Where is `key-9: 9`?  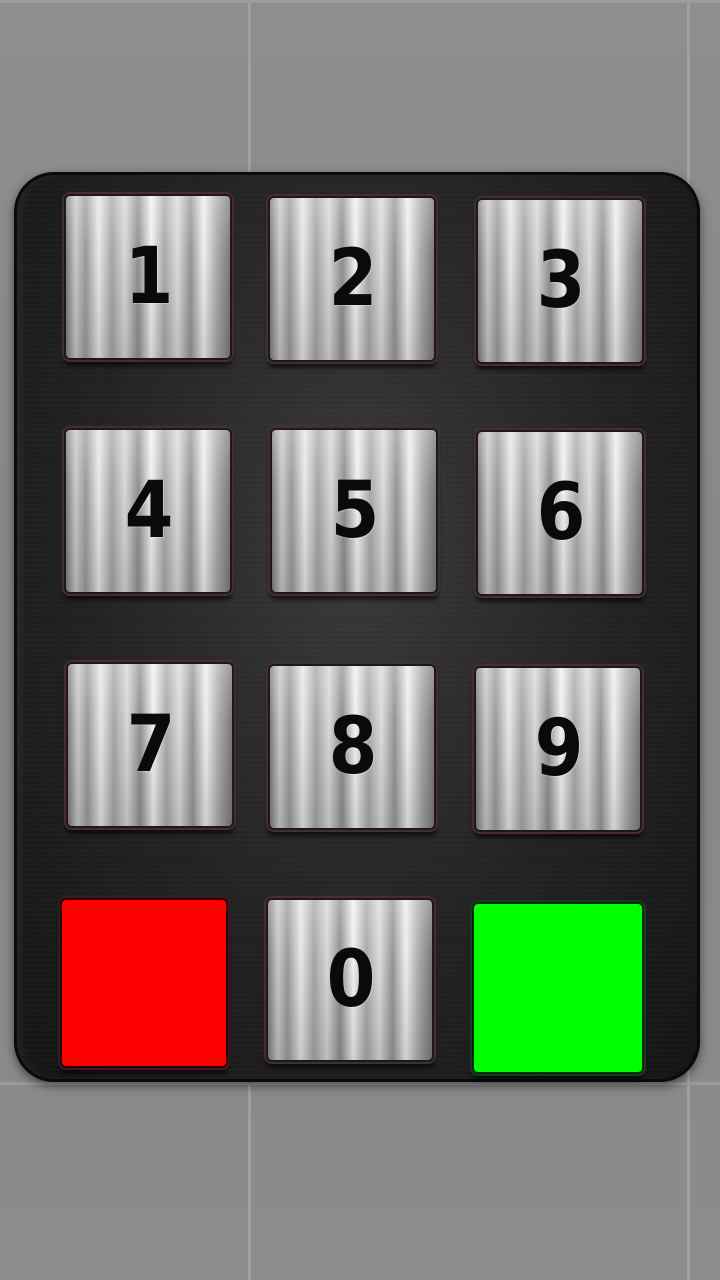 key-9: 9 is located at coordinates (558, 749).